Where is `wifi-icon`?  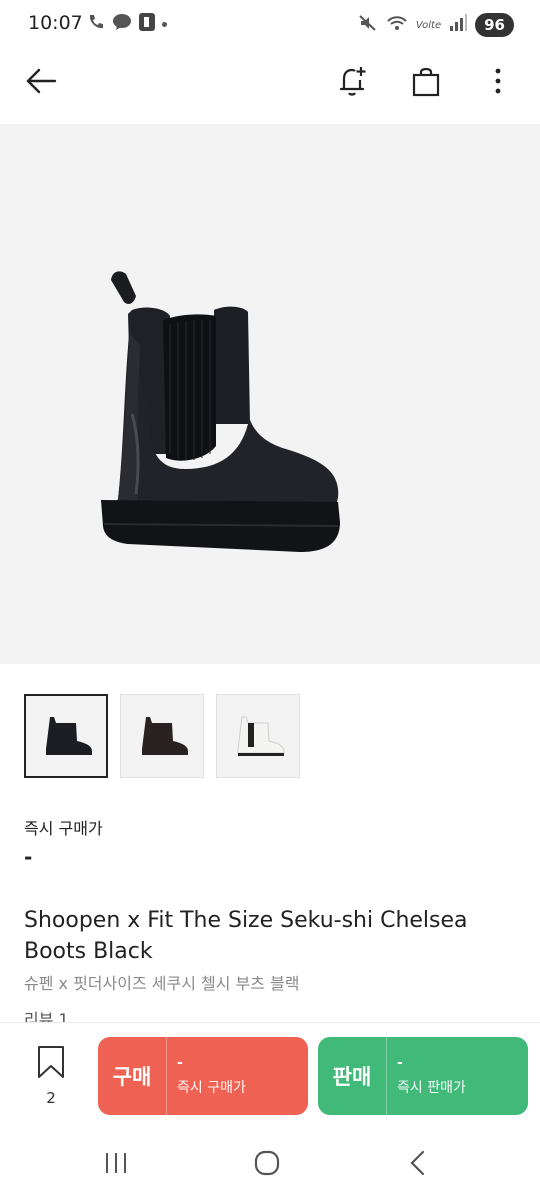
wifi-icon is located at coordinates (397, 25).